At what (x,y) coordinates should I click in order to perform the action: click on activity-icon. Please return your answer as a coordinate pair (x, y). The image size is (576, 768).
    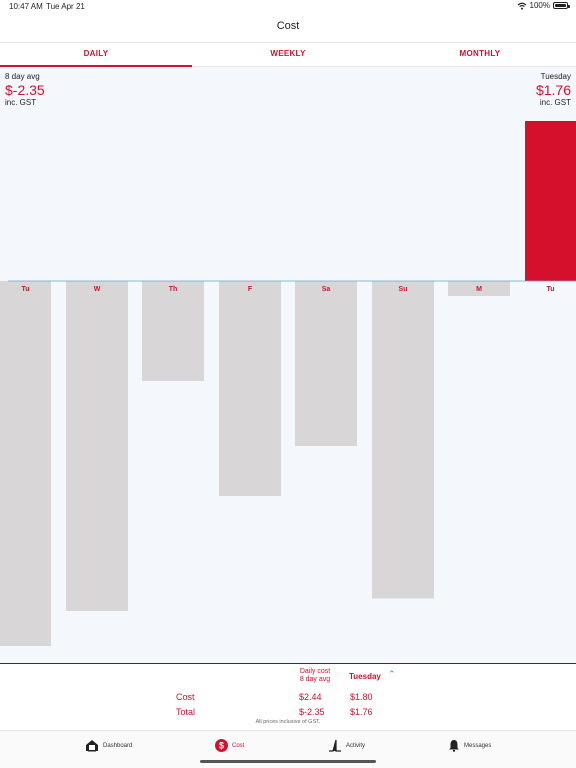
    Looking at the image, I should click on (335, 745).